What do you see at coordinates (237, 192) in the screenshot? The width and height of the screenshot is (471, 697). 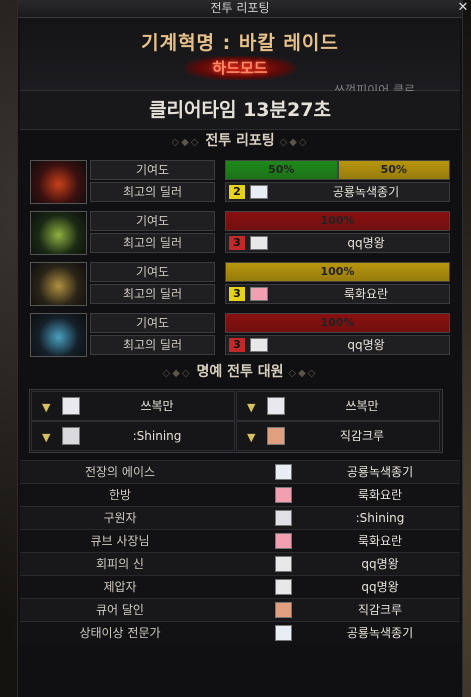 I see `rank-badge: 2` at bounding box center [237, 192].